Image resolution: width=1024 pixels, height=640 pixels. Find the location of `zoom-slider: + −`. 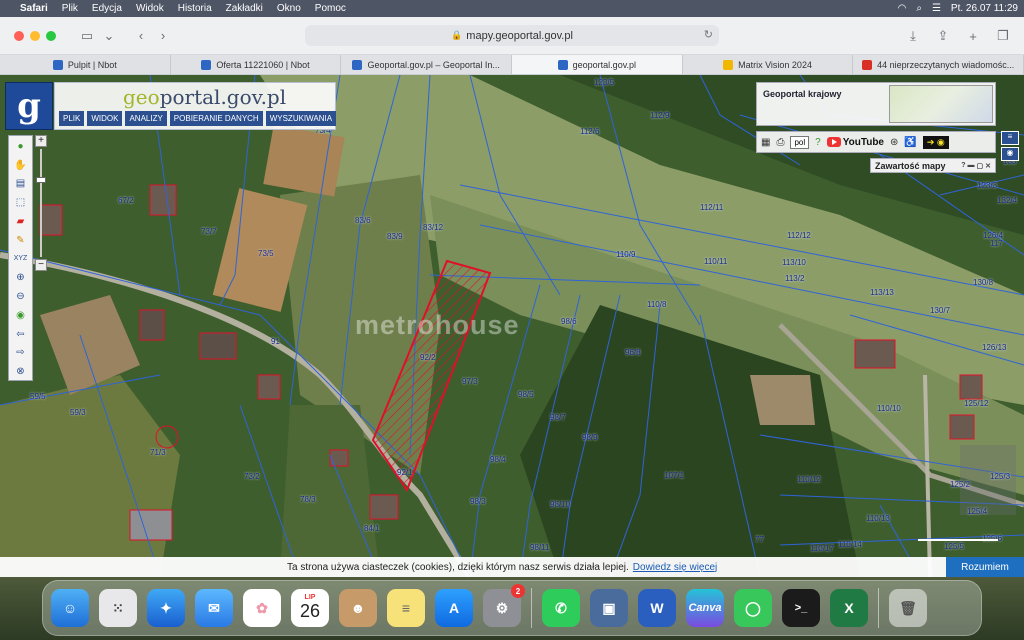

zoom-slider: + − is located at coordinates (41, 204).